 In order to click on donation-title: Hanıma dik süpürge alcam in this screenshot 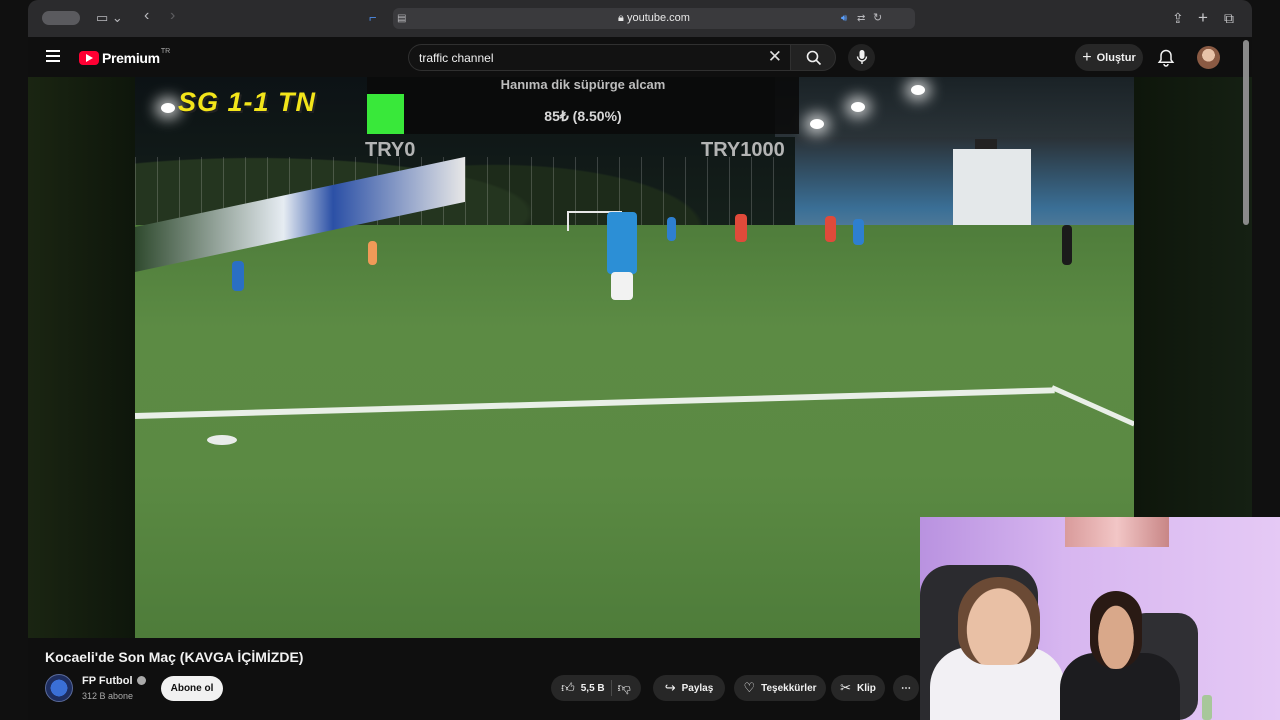, I will do `click(583, 84)`.